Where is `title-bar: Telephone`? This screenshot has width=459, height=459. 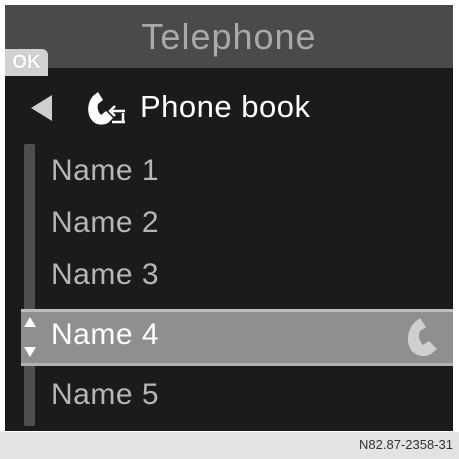
title-bar: Telephone is located at coordinates (229, 36).